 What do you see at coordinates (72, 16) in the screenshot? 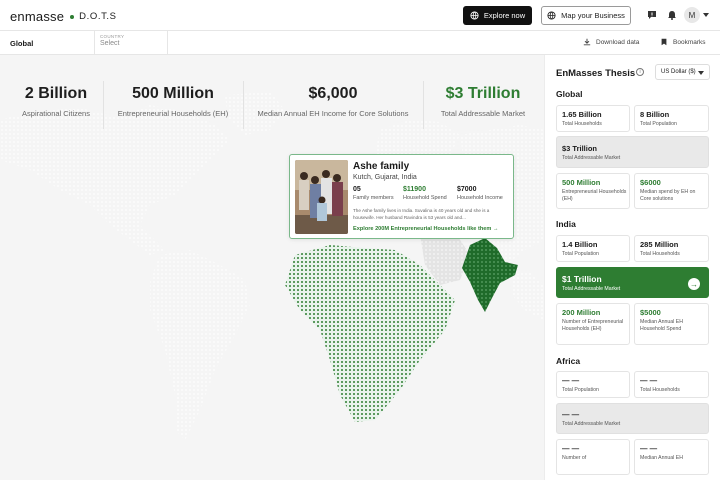
I see `brand-dot-icon` at bounding box center [72, 16].